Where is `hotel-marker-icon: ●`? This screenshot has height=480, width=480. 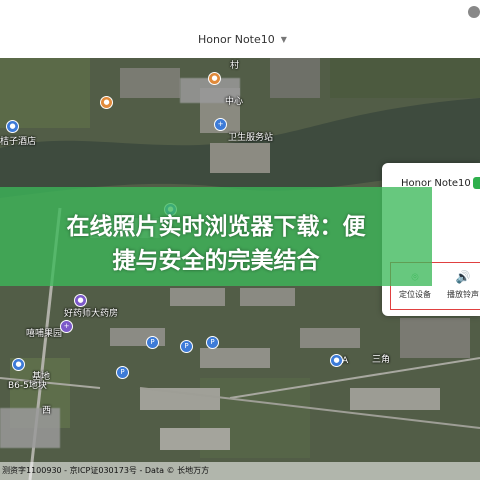
hotel-marker-icon: ● is located at coordinates (12, 126).